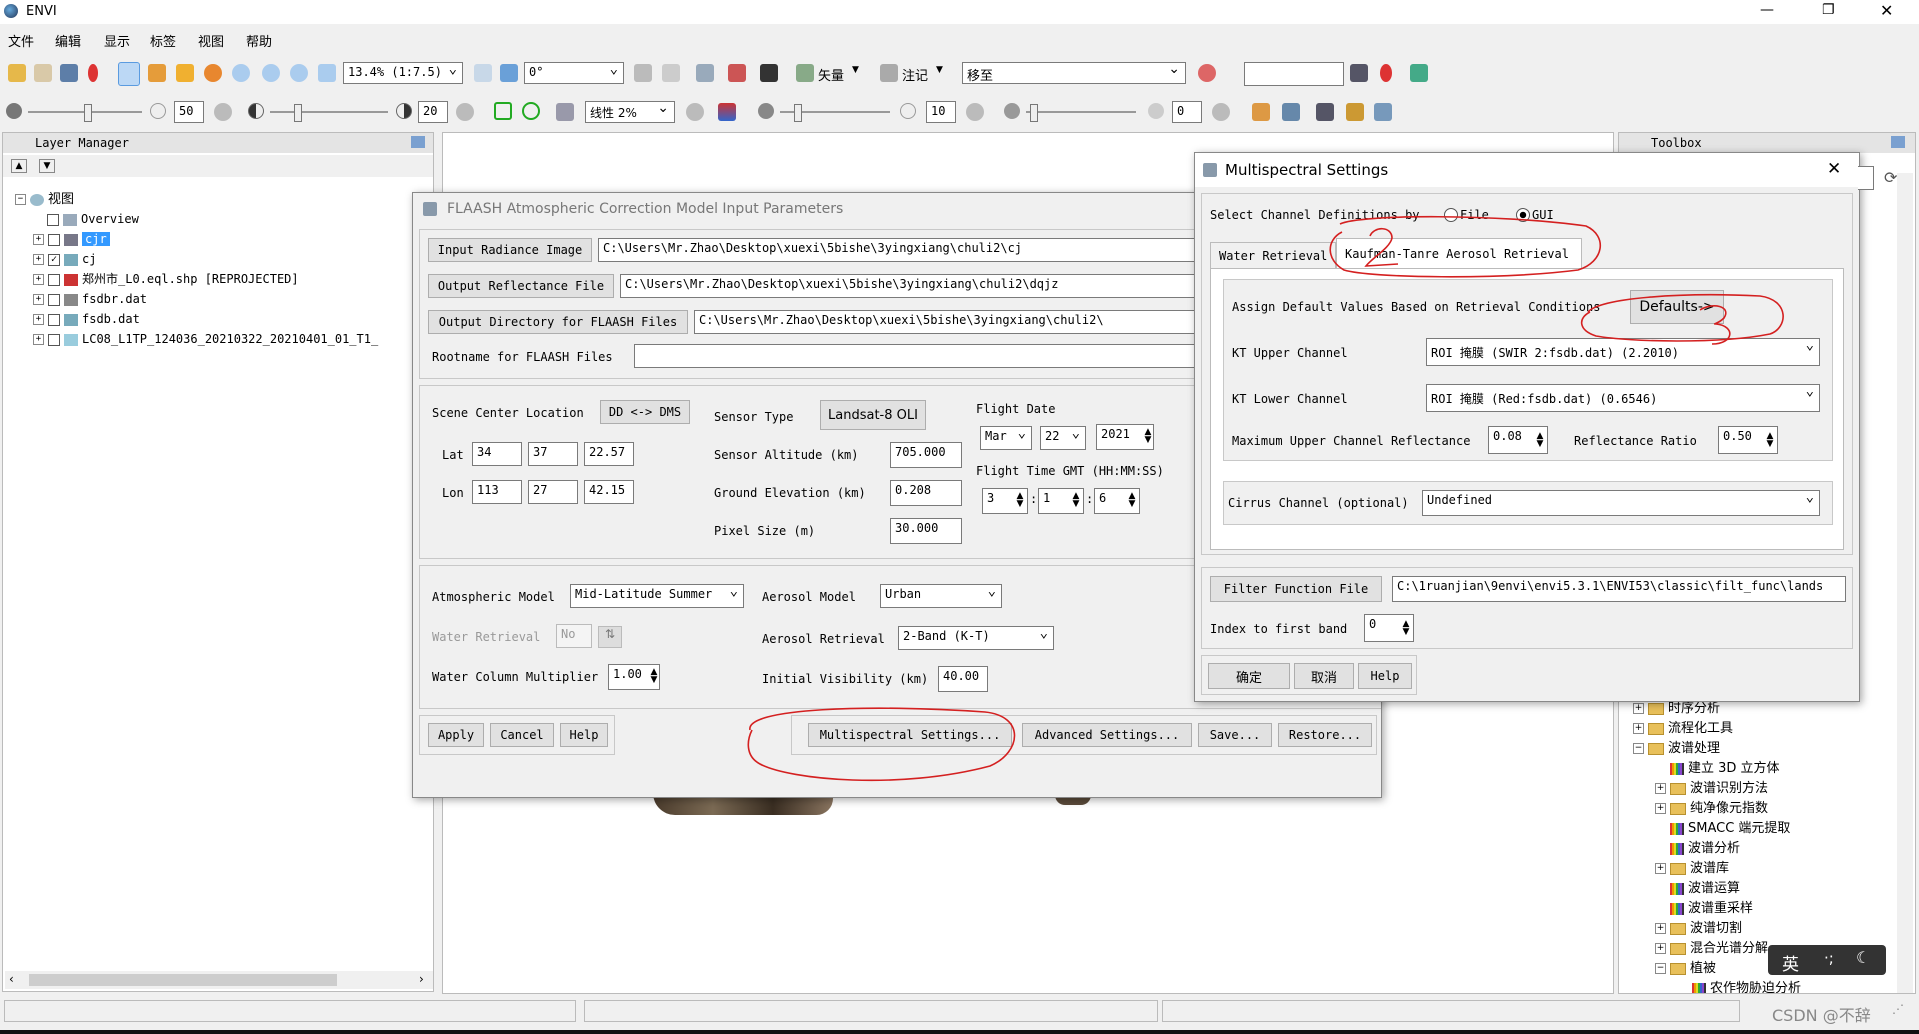  Describe the element at coordinates (558, 322) in the screenshot. I see `output-directory-button: Output Directory for FLAASH Files` at that location.